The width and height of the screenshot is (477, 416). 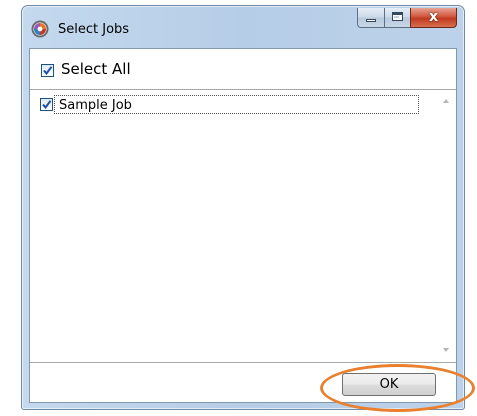 What do you see at coordinates (243, 27) in the screenshot?
I see `title-bar: Select Jobs x` at bounding box center [243, 27].